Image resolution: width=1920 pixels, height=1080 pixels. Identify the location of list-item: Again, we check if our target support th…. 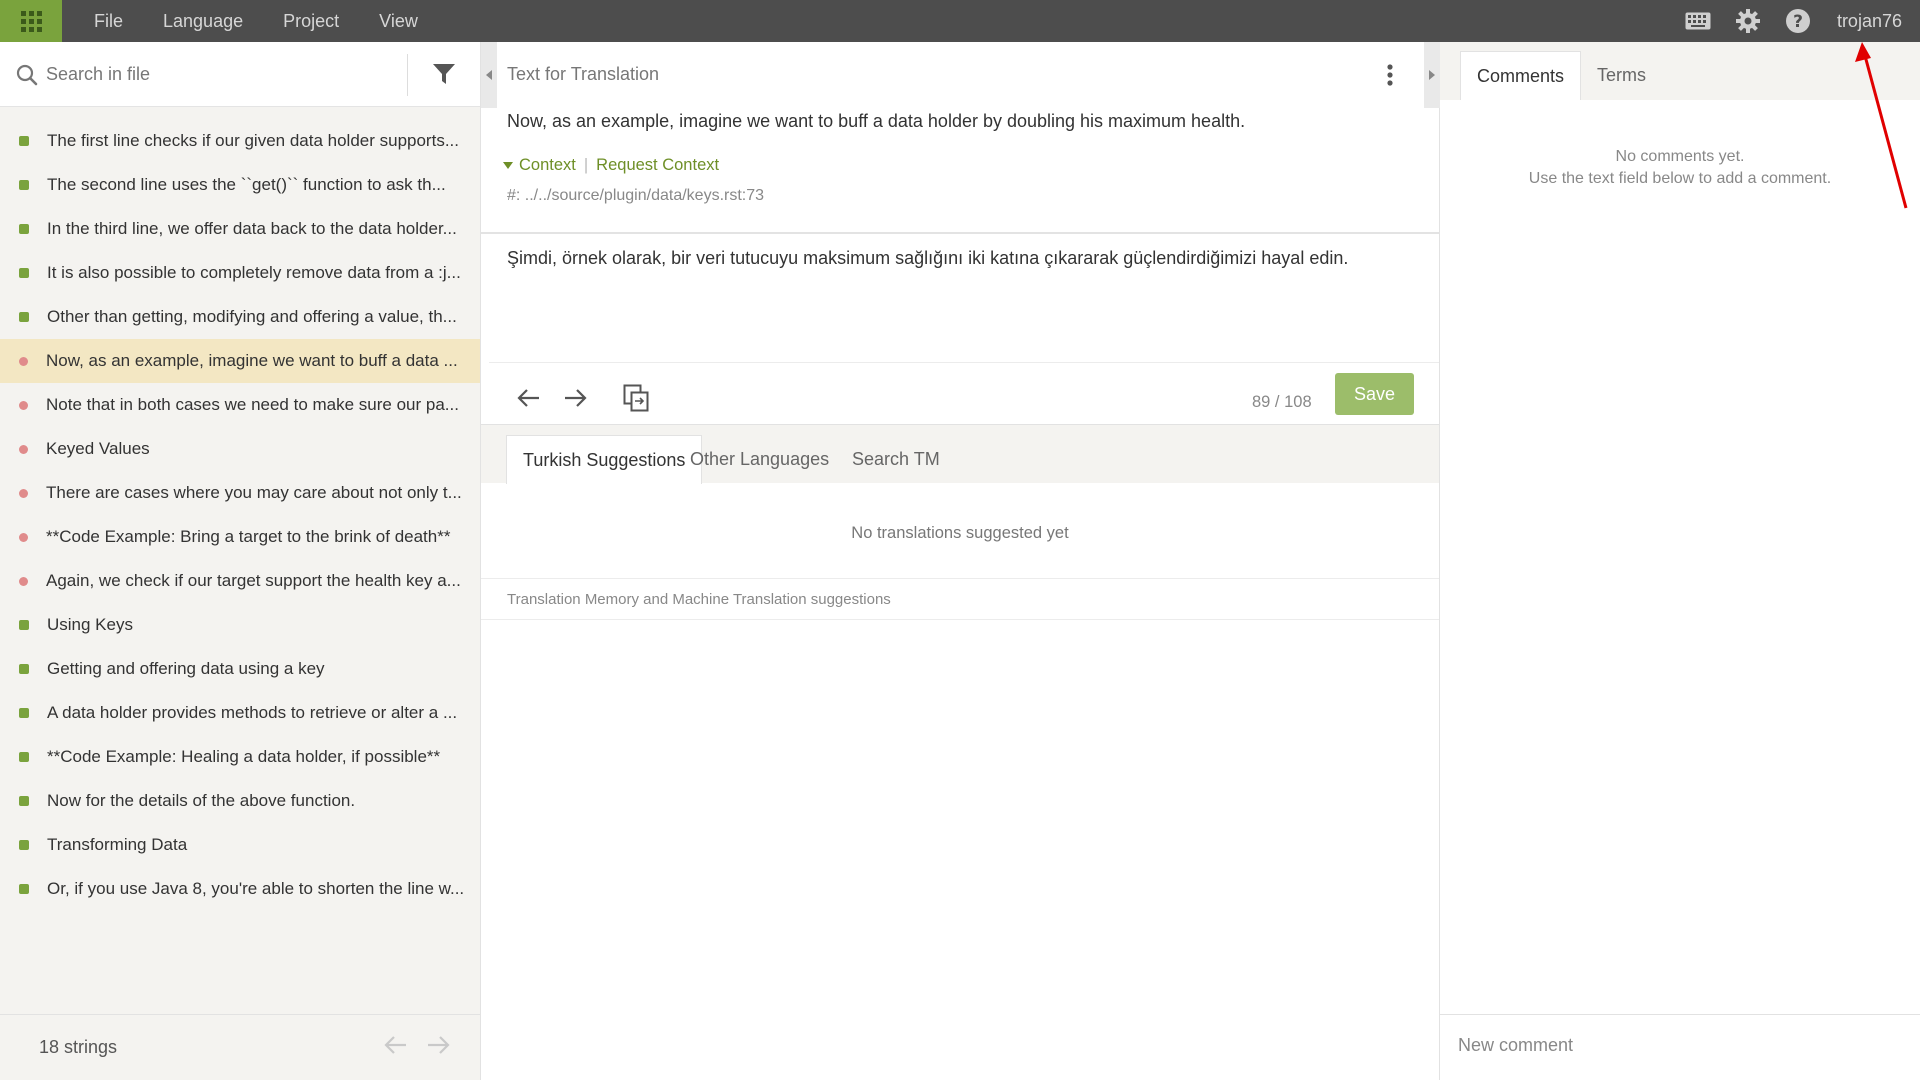
(240, 581).